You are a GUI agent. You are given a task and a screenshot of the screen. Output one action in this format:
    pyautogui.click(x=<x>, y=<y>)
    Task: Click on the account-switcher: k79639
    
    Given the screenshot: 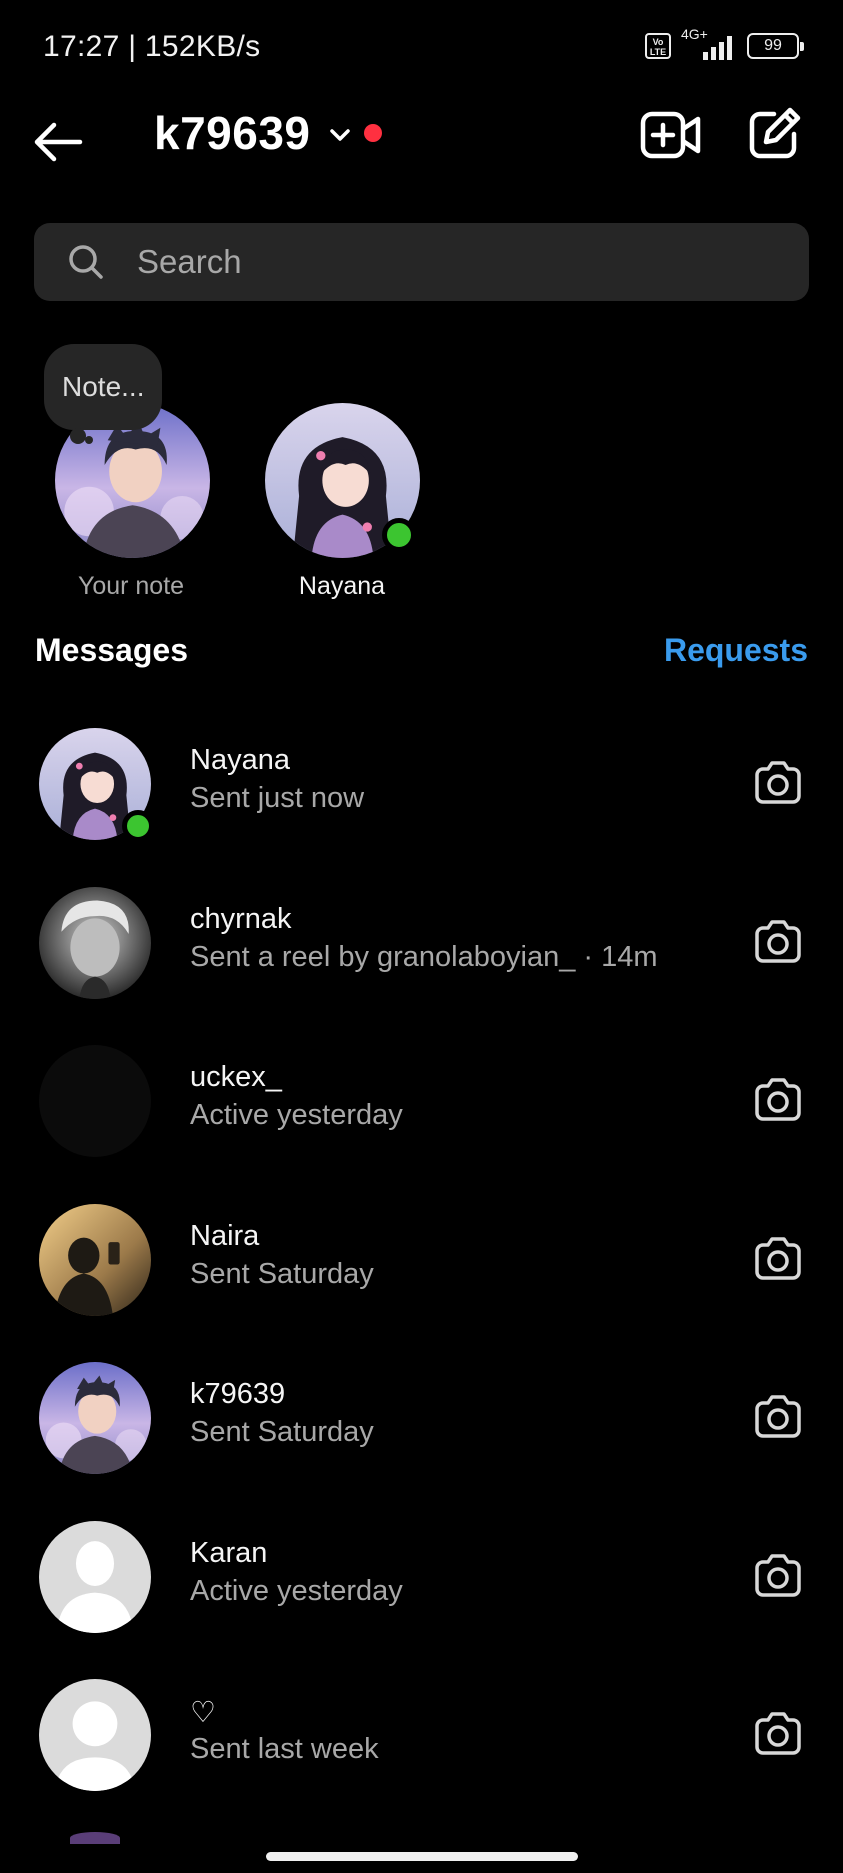 What is the action you would take?
    pyautogui.click(x=232, y=133)
    